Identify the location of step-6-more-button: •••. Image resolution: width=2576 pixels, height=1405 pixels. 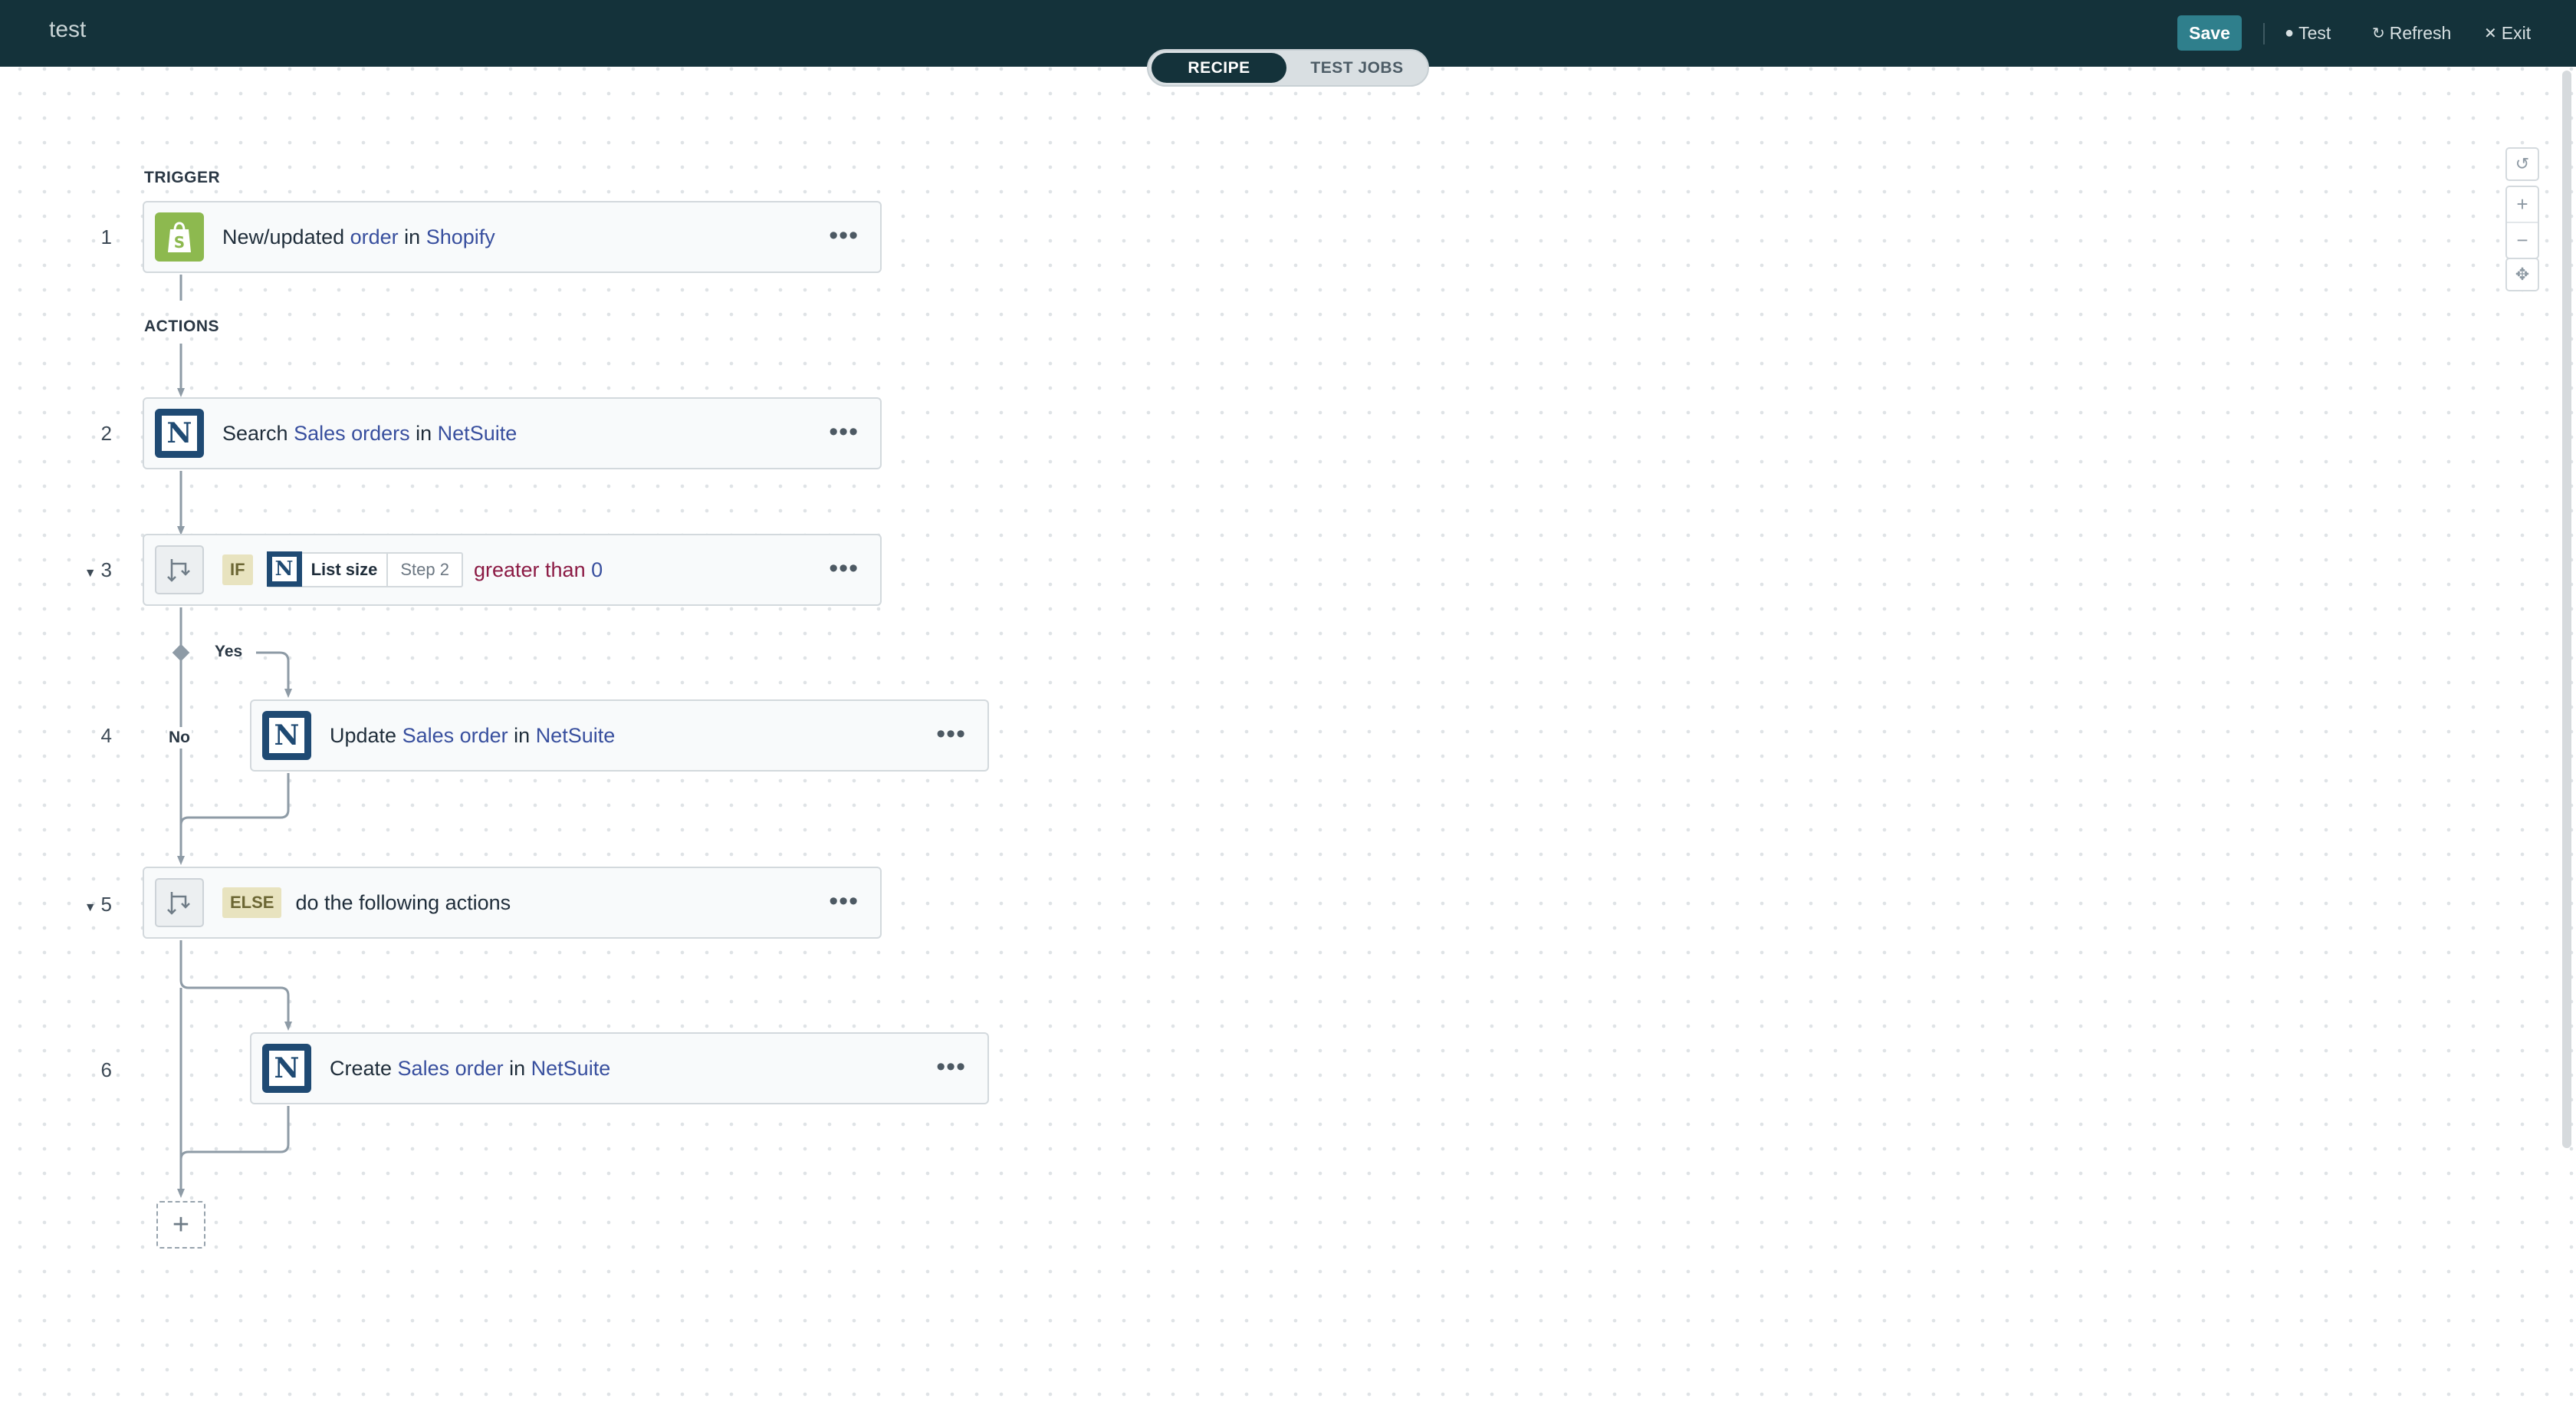
(951, 1067).